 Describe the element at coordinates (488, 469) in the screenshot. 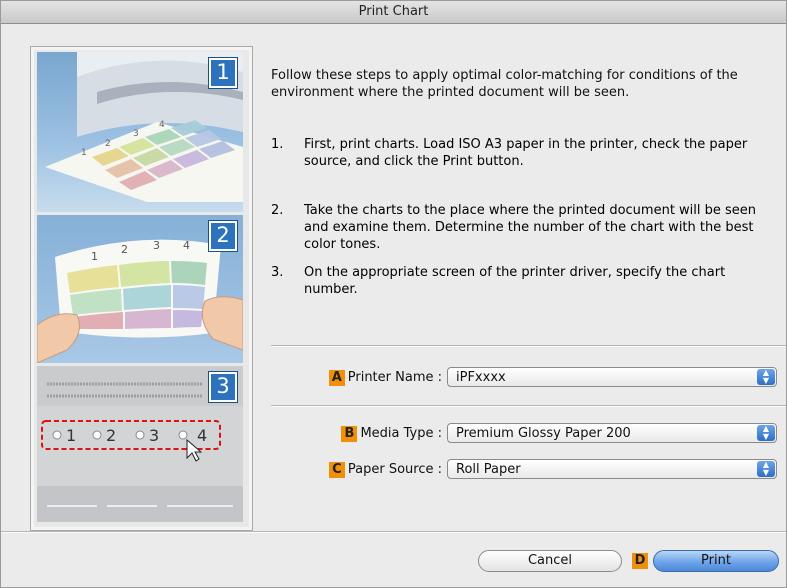

I see `paper-source-value: Roll Paper` at that location.